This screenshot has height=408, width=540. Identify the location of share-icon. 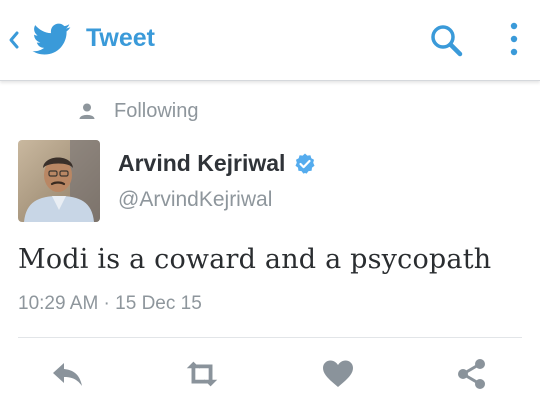
(471, 374).